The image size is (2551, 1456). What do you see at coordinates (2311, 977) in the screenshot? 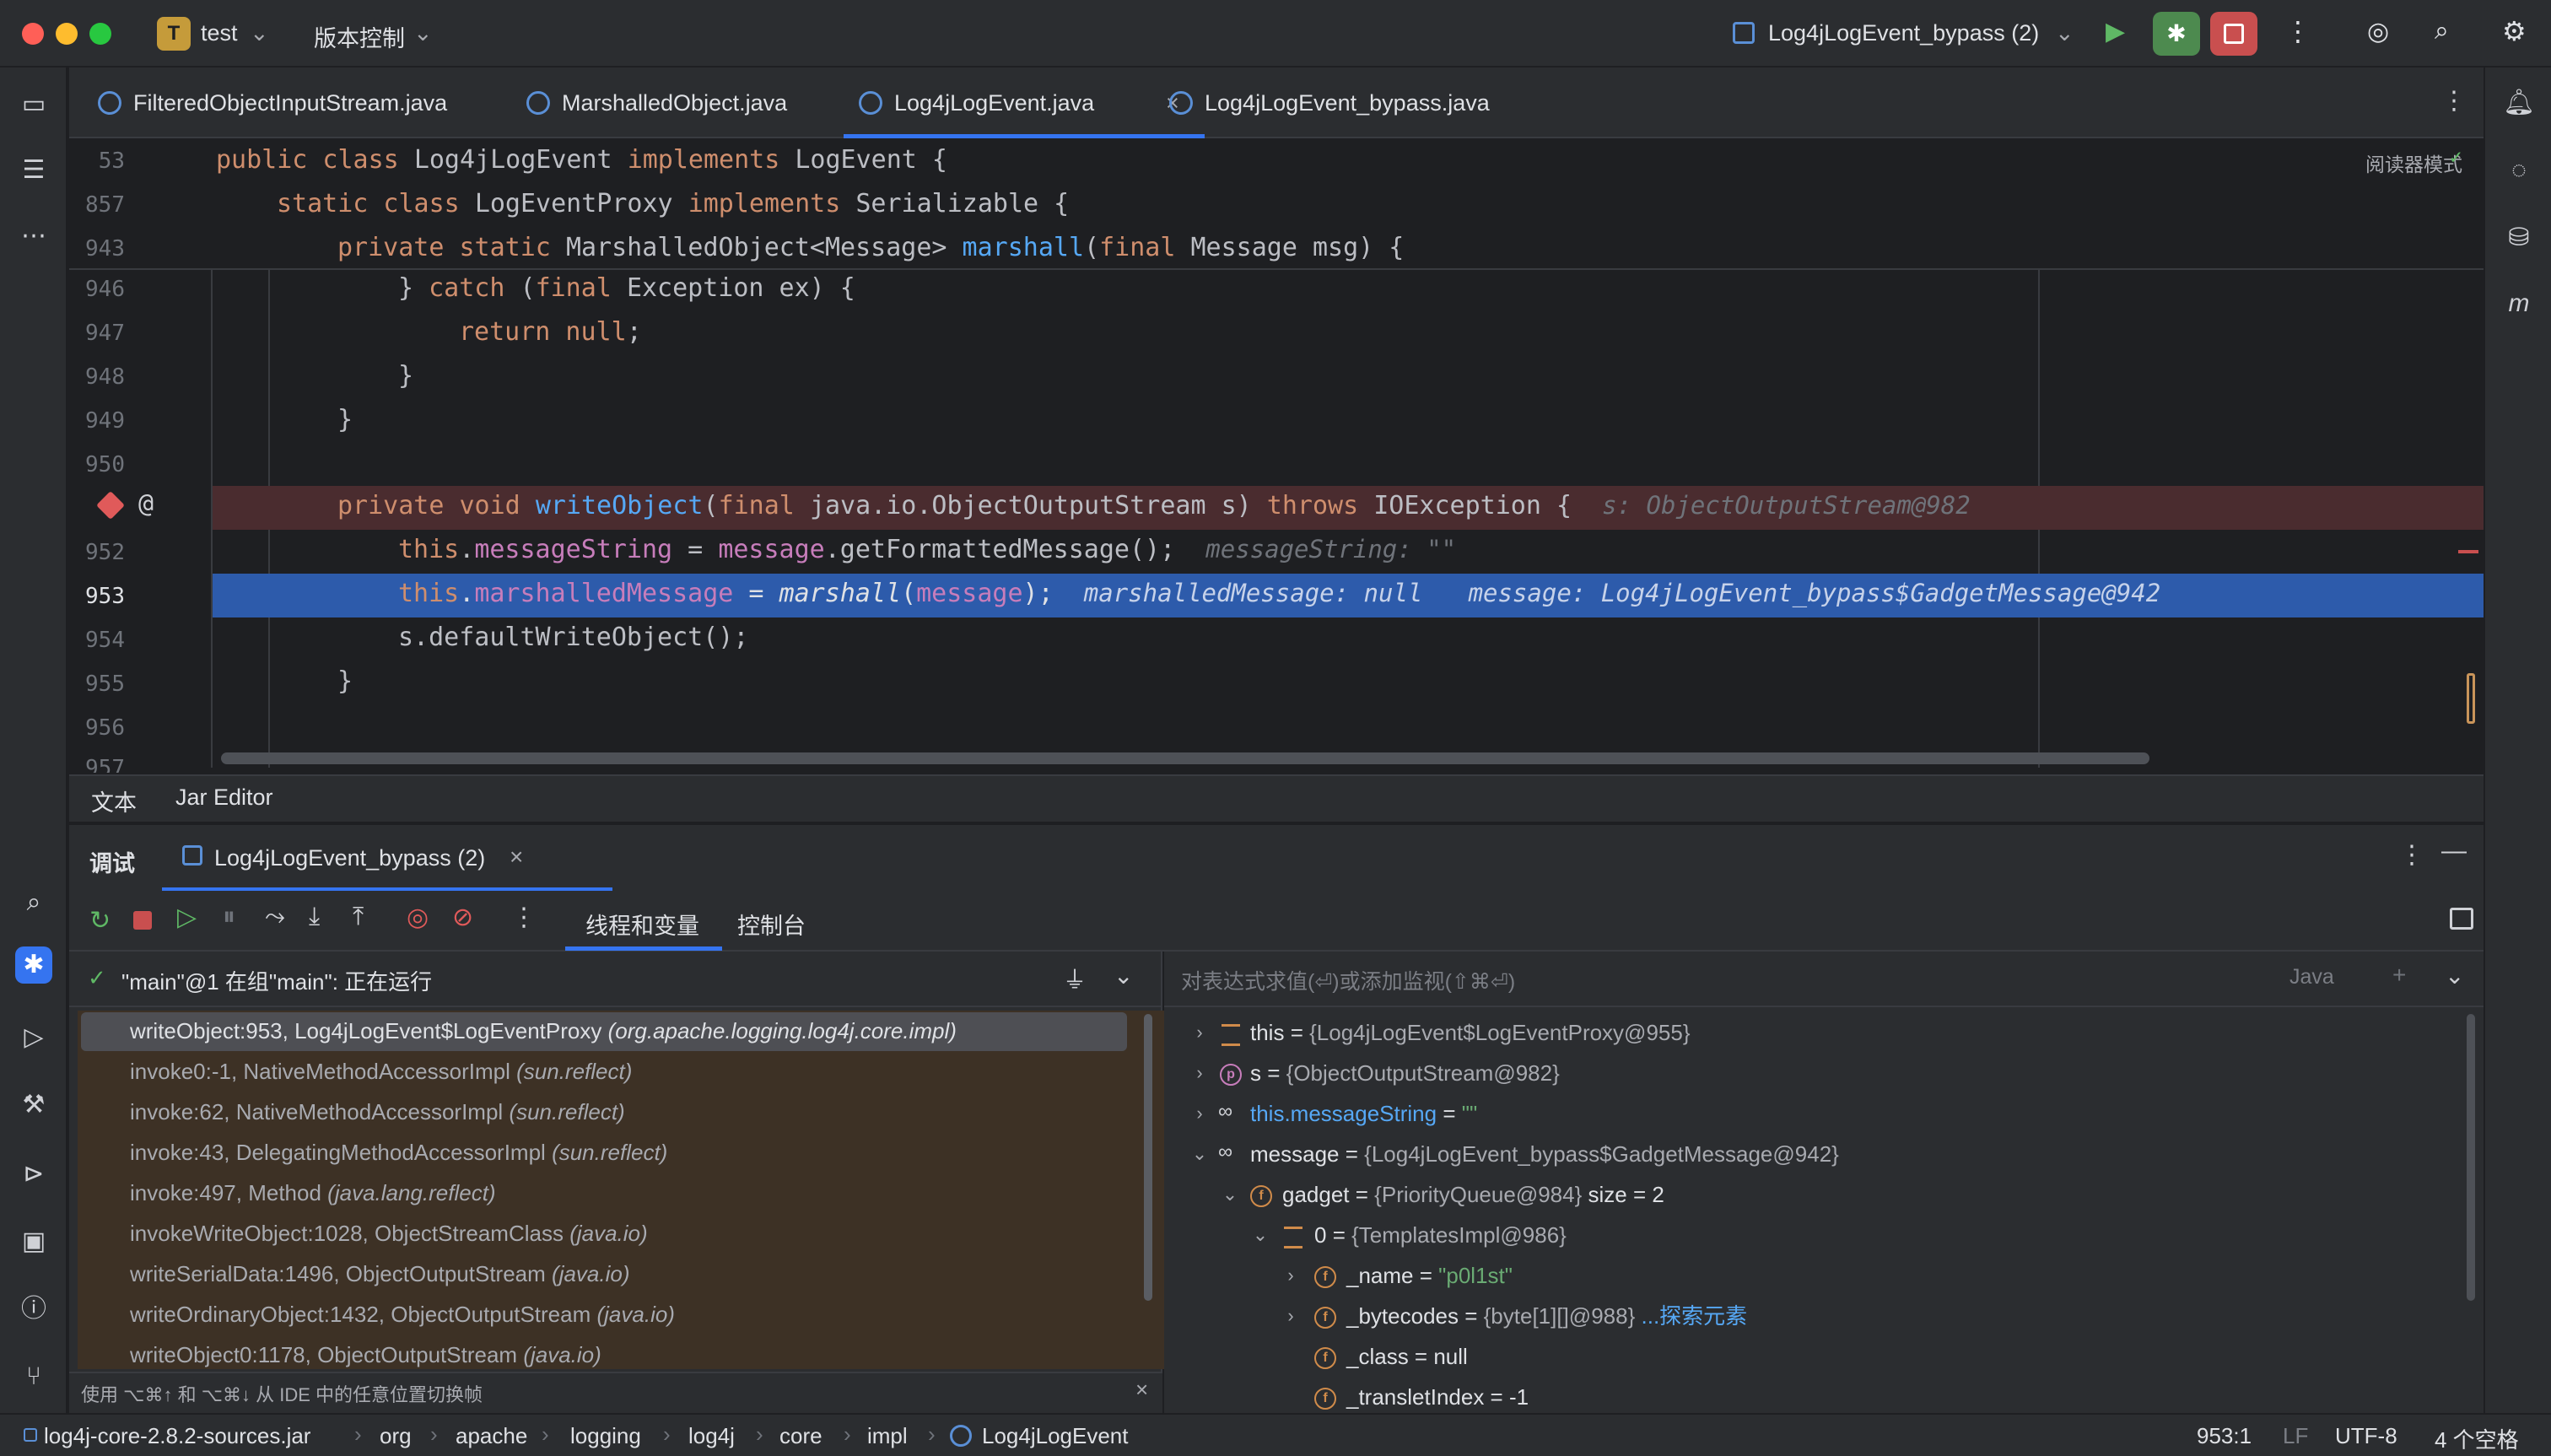
I see `language-selector: Java` at bounding box center [2311, 977].